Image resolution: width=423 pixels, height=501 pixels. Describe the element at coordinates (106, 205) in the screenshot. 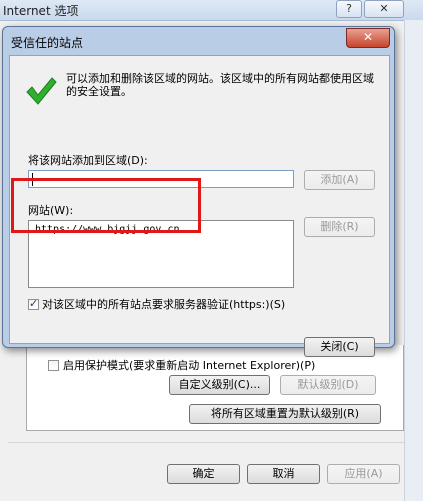

I see `highlight-annotation` at that location.